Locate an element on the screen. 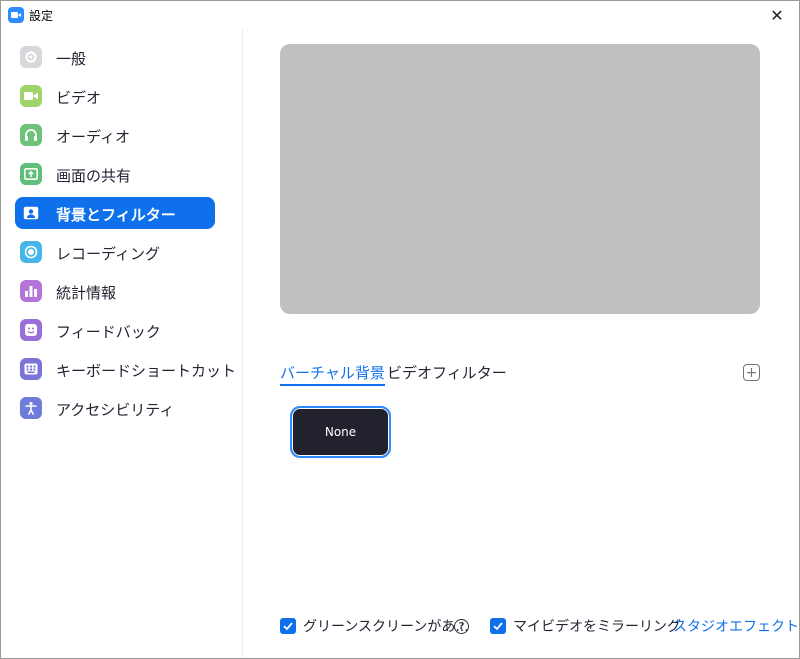  sidebar-item-label: オーディオ is located at coordinates (93, 137).